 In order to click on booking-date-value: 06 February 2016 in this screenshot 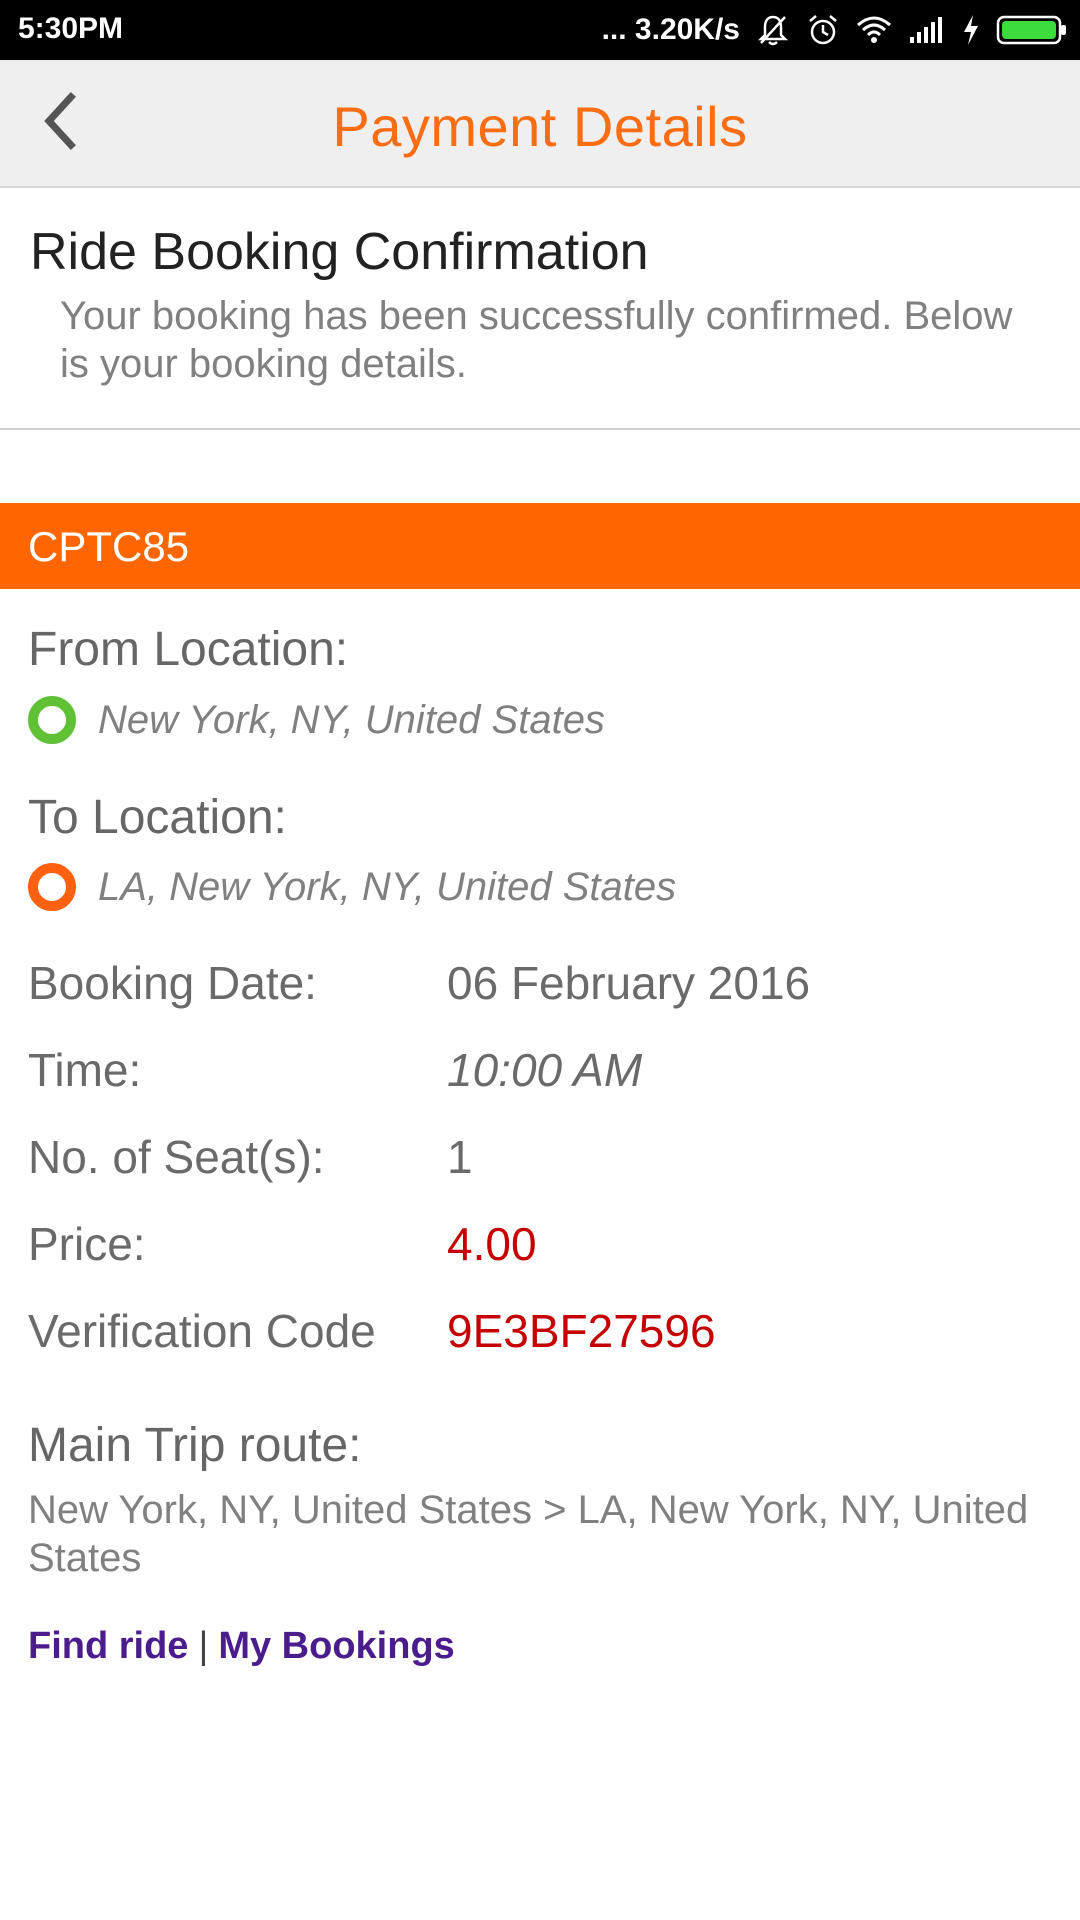, I will do `click(629, 983)`.